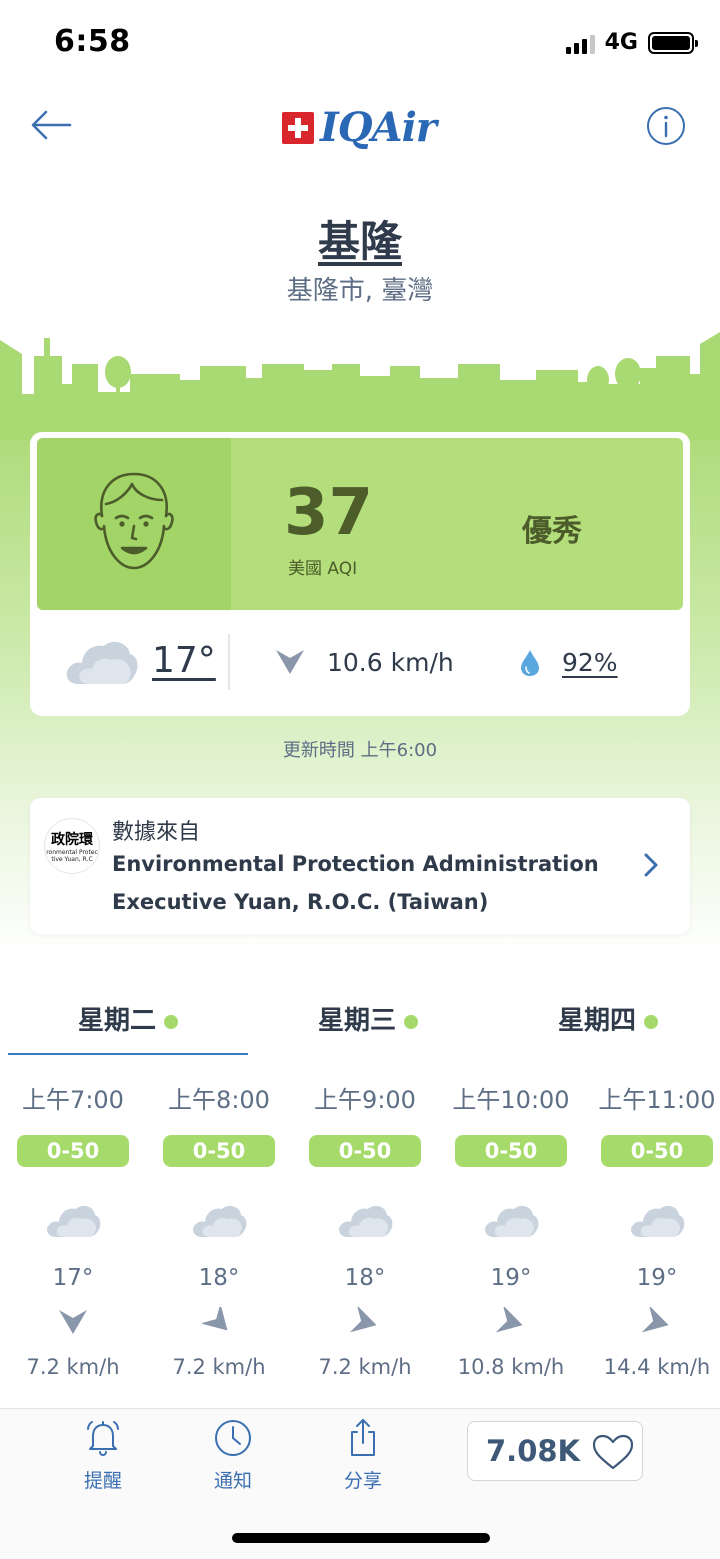  I want to click on aqi-level-label: 優秀, so click(552, 531).